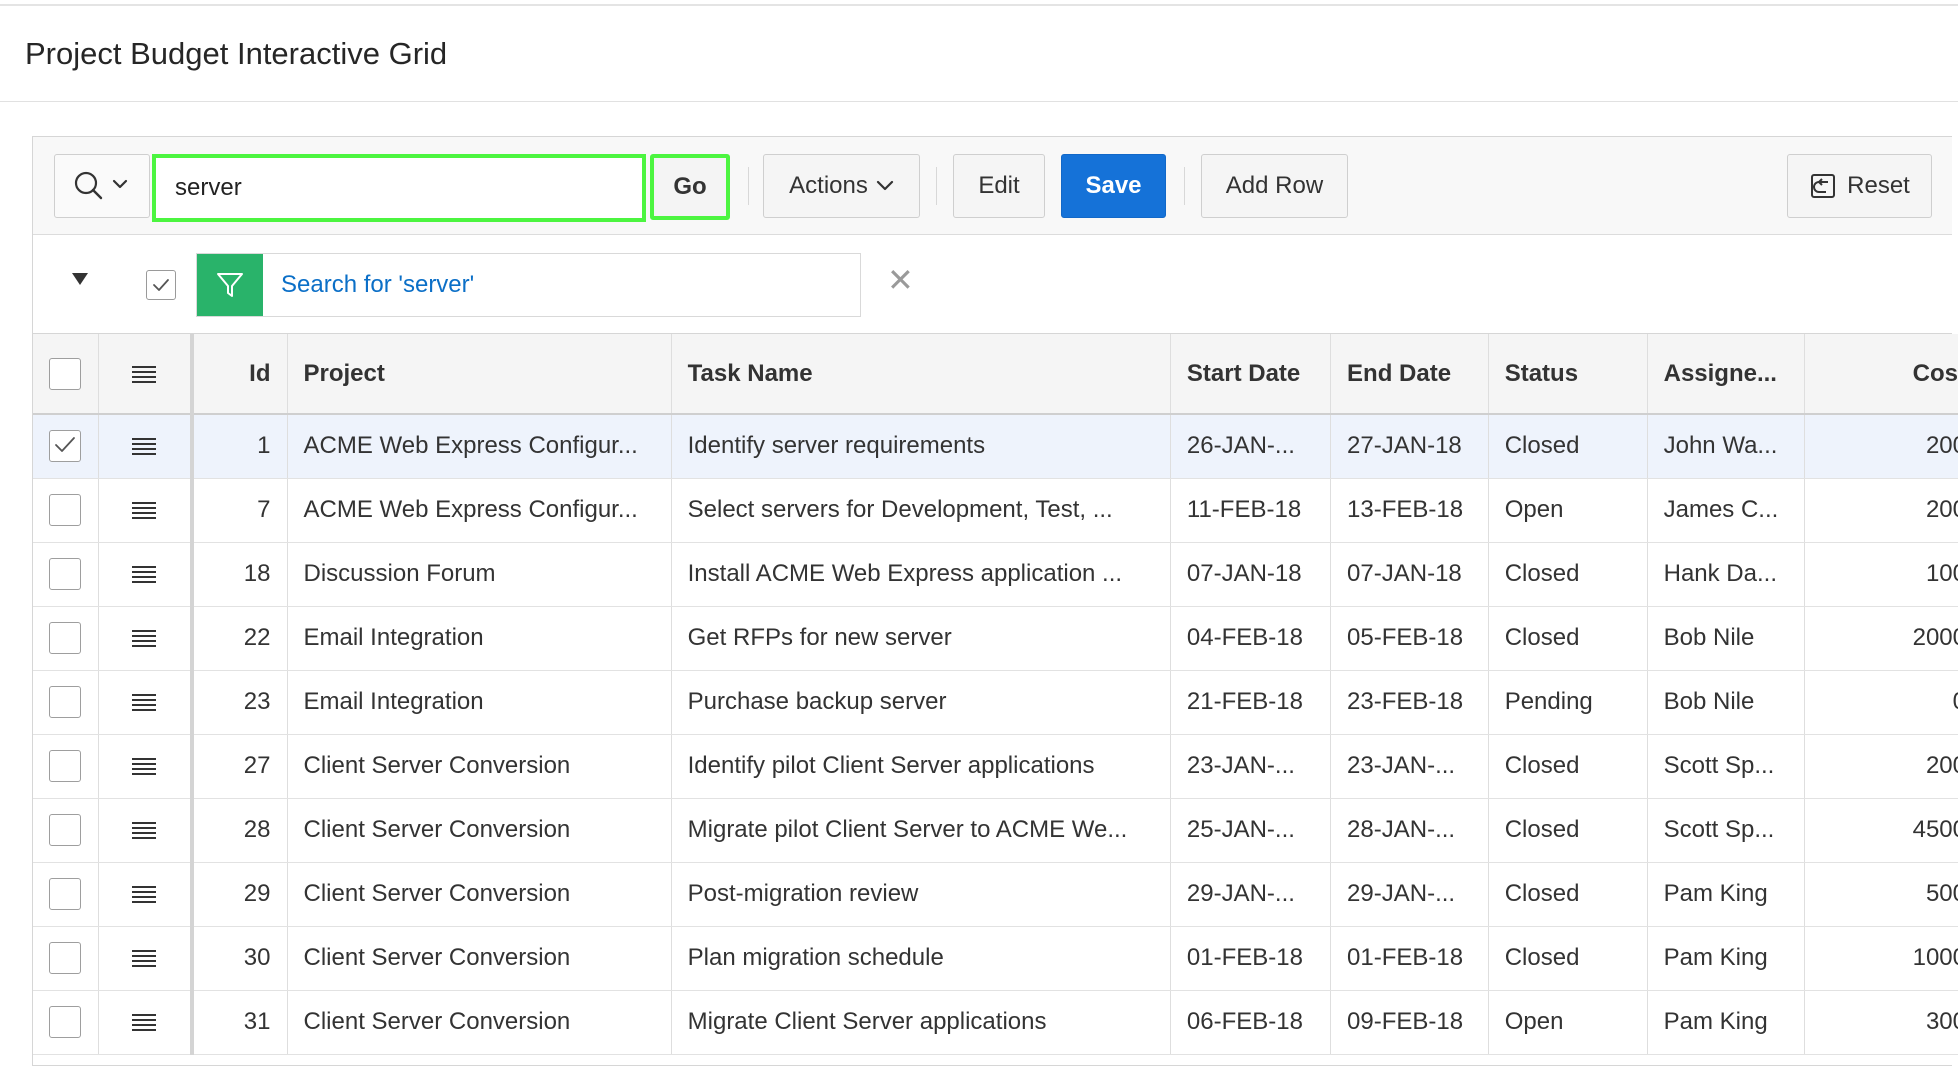  Describe the element at coordinates (80, 279) in the screenshot. I see `collapse-toggle-icon` at that location.